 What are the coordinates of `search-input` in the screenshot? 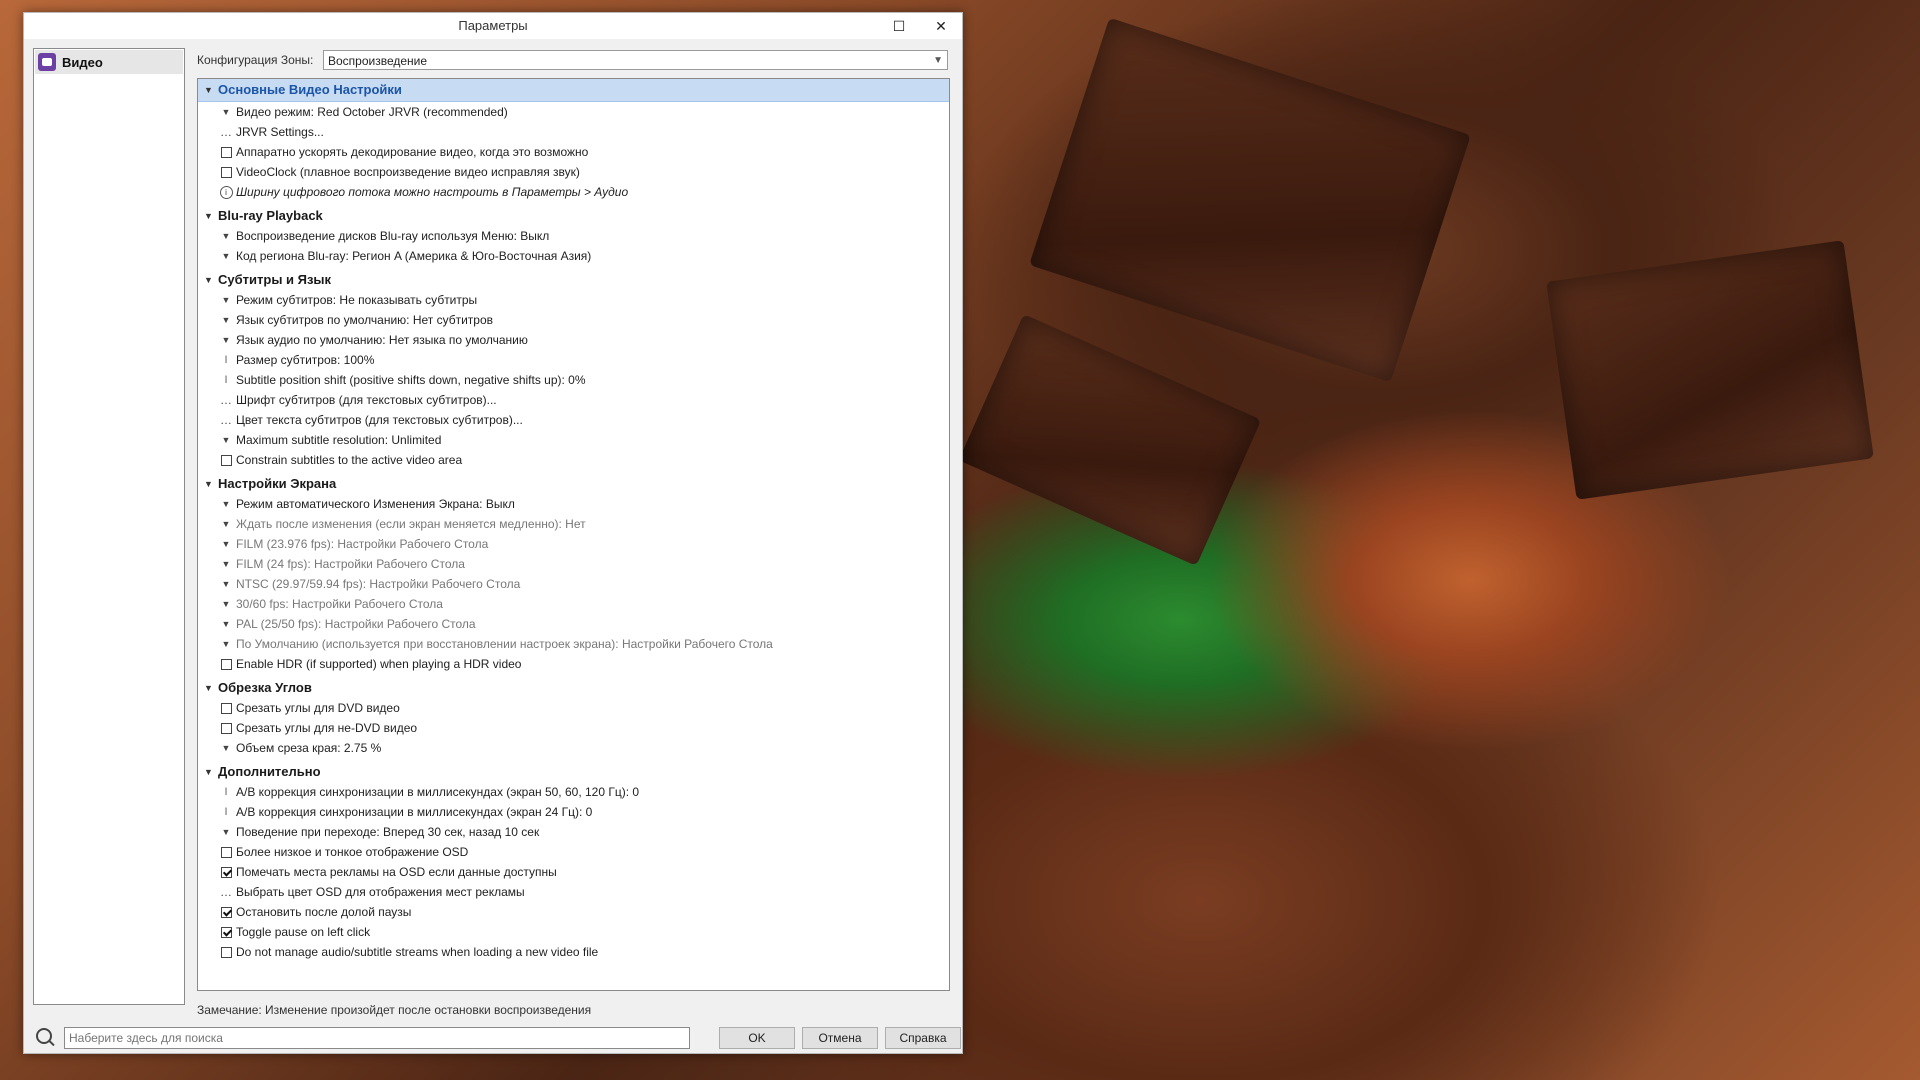 It's located at (377, 1038).